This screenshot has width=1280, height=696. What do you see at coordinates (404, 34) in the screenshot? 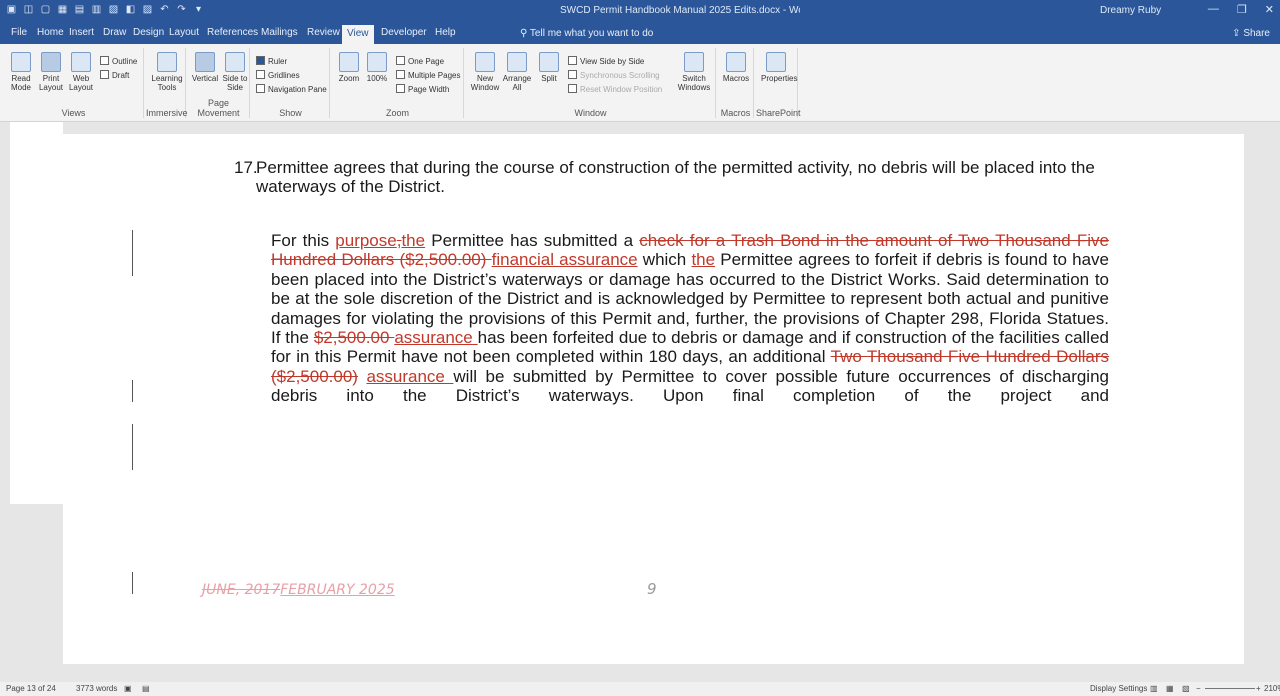
I see `tab-developer: Developer` at bounding box center [404, 34].